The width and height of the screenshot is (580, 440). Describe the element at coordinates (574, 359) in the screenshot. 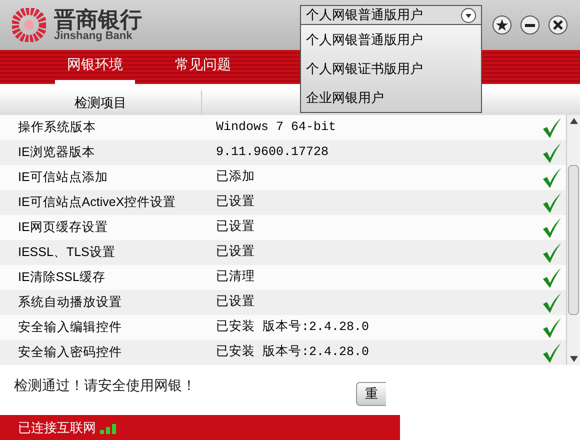

I see `scroll-down-icon` at that location.